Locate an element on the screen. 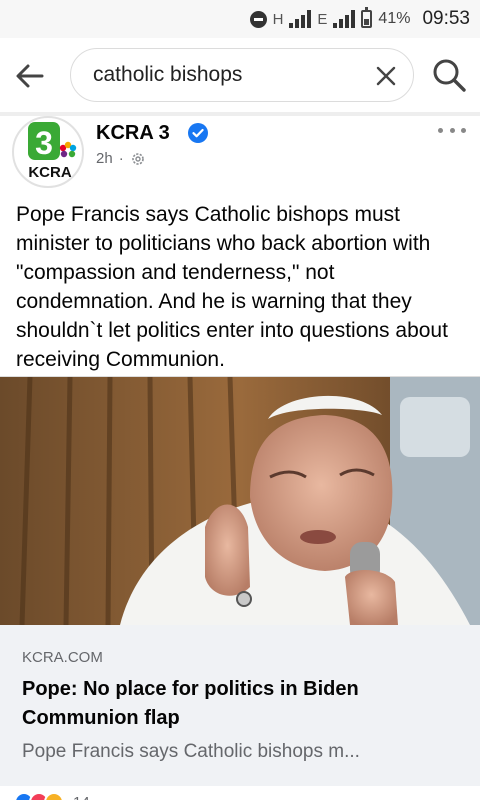 The height and width of the screenshot is (800, 480). clear-search-button is located at coordinates (386, 76).